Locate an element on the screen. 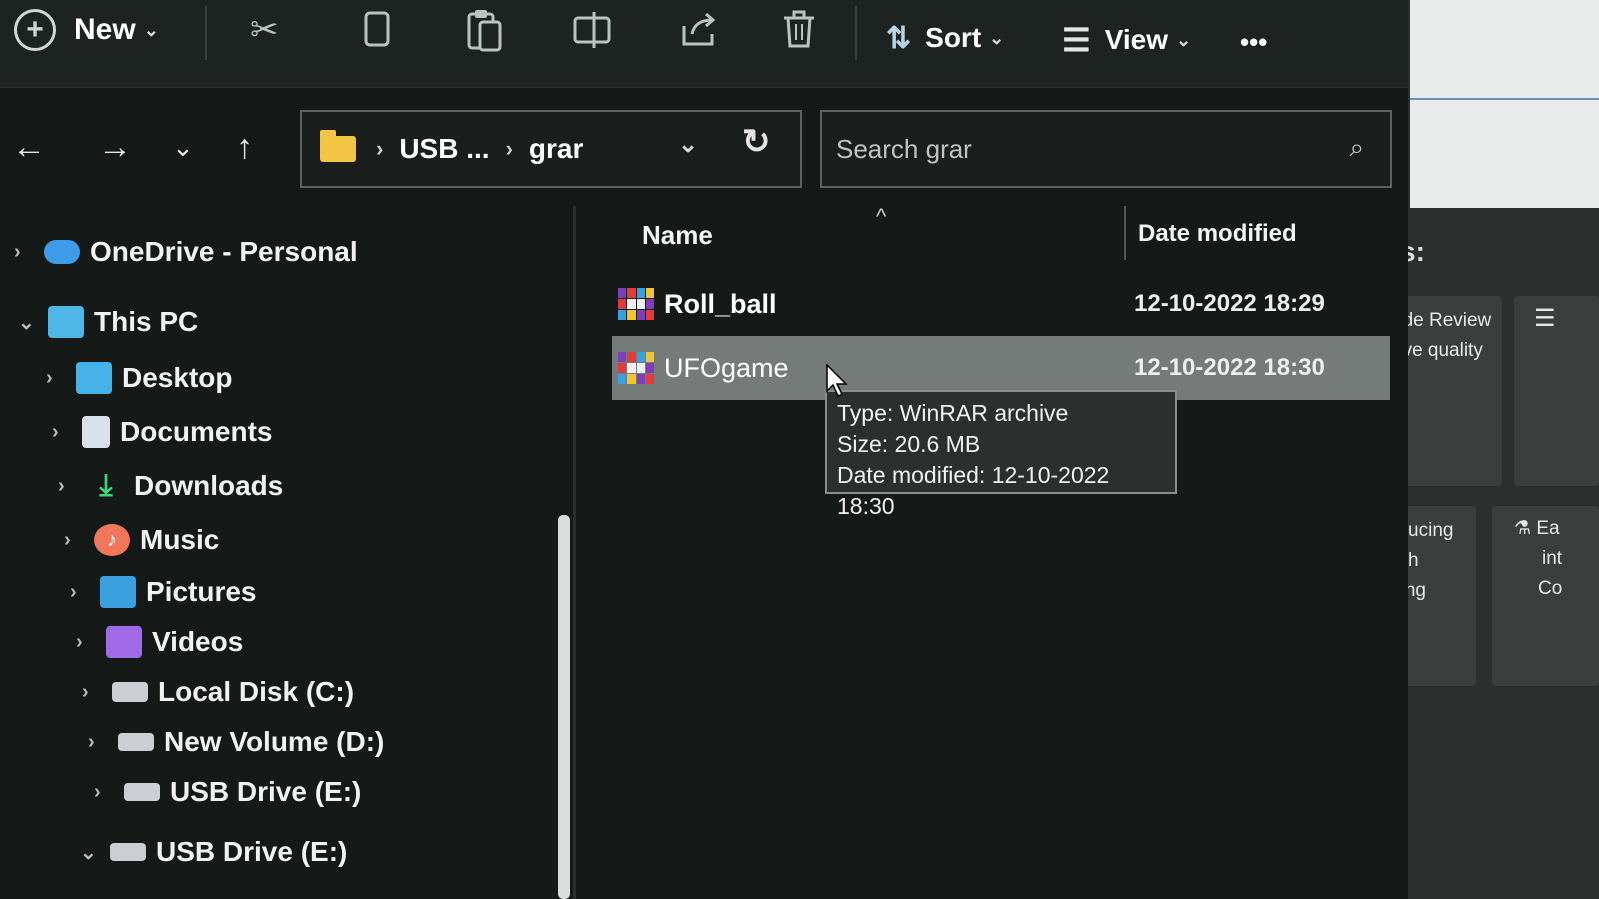  recent-locations-chevron-icon: ⌄ is located at coordinates (183, 147).